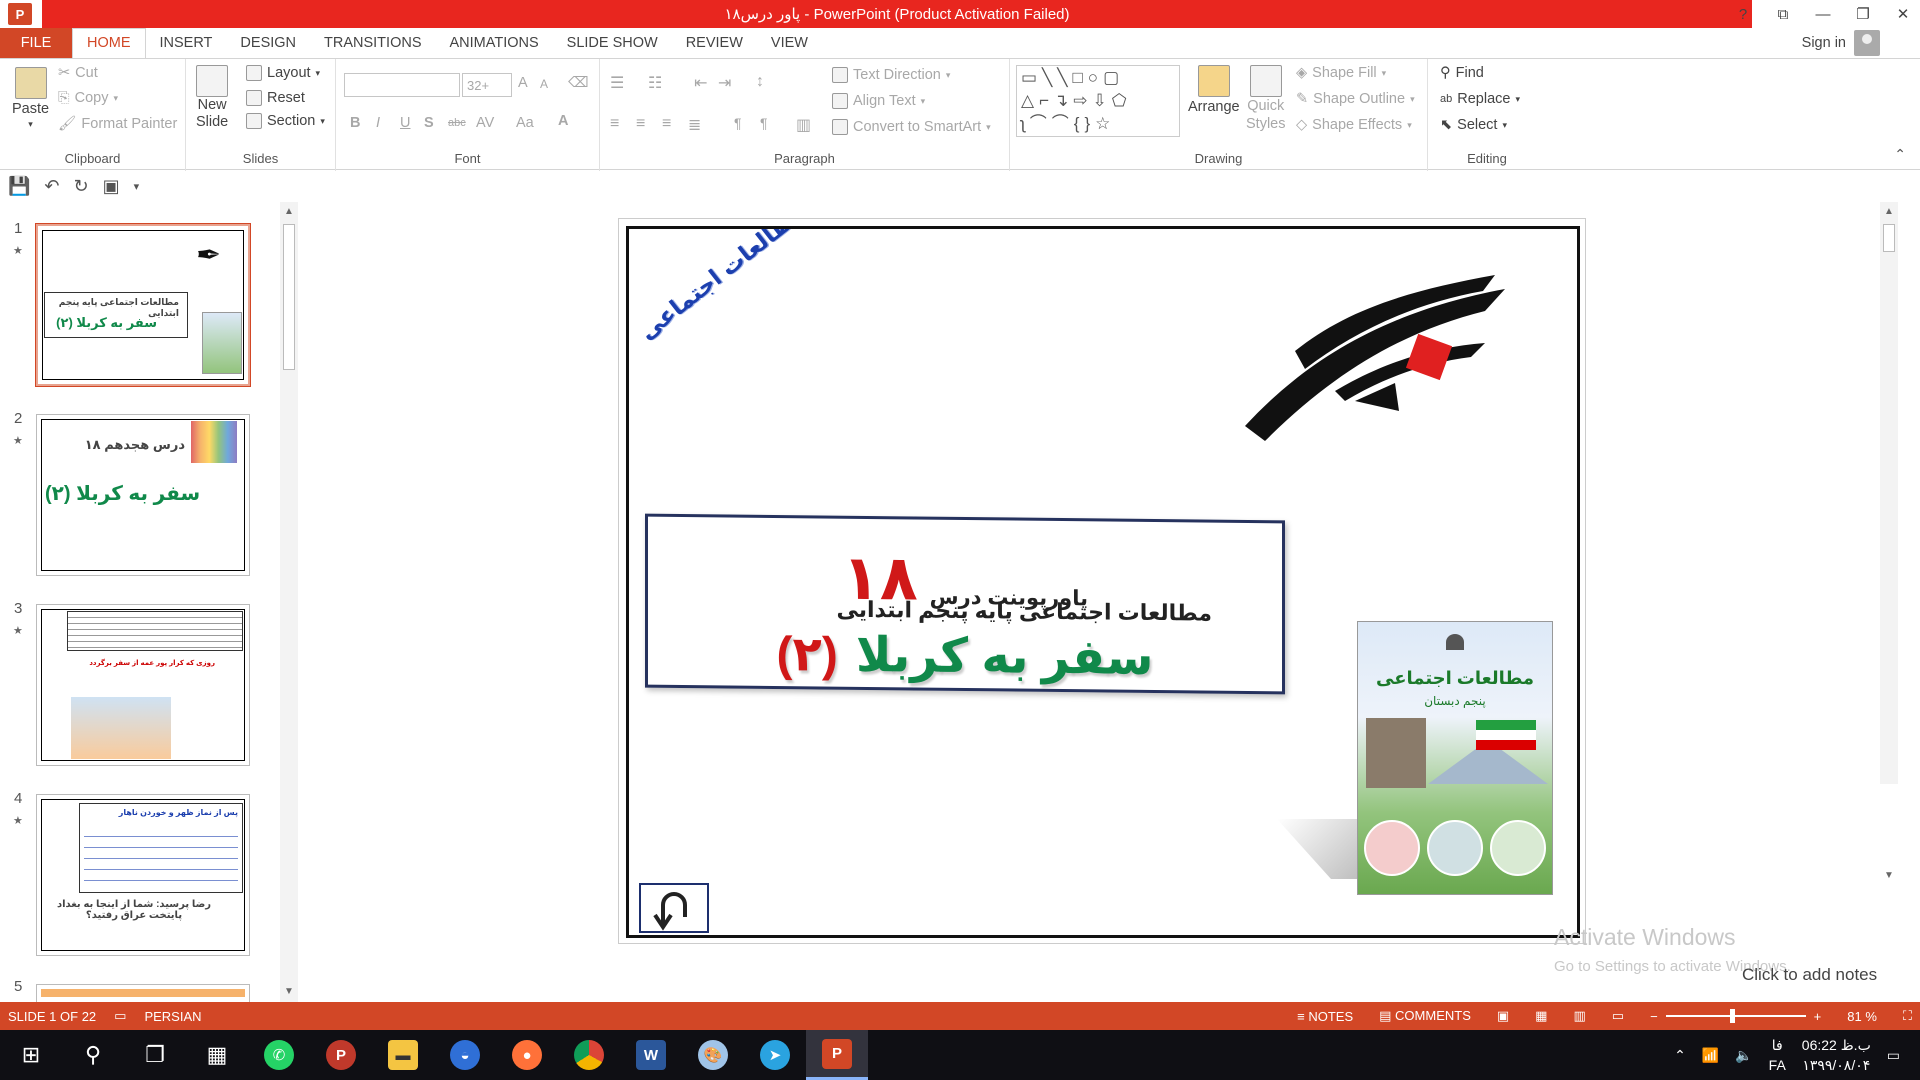 The height and width of the screenshot is (1080, 1920). I want to click on help-icon: ?, so click(1743, 14).